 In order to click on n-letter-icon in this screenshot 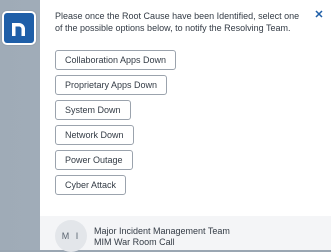, I will do `click(18, 29)`.